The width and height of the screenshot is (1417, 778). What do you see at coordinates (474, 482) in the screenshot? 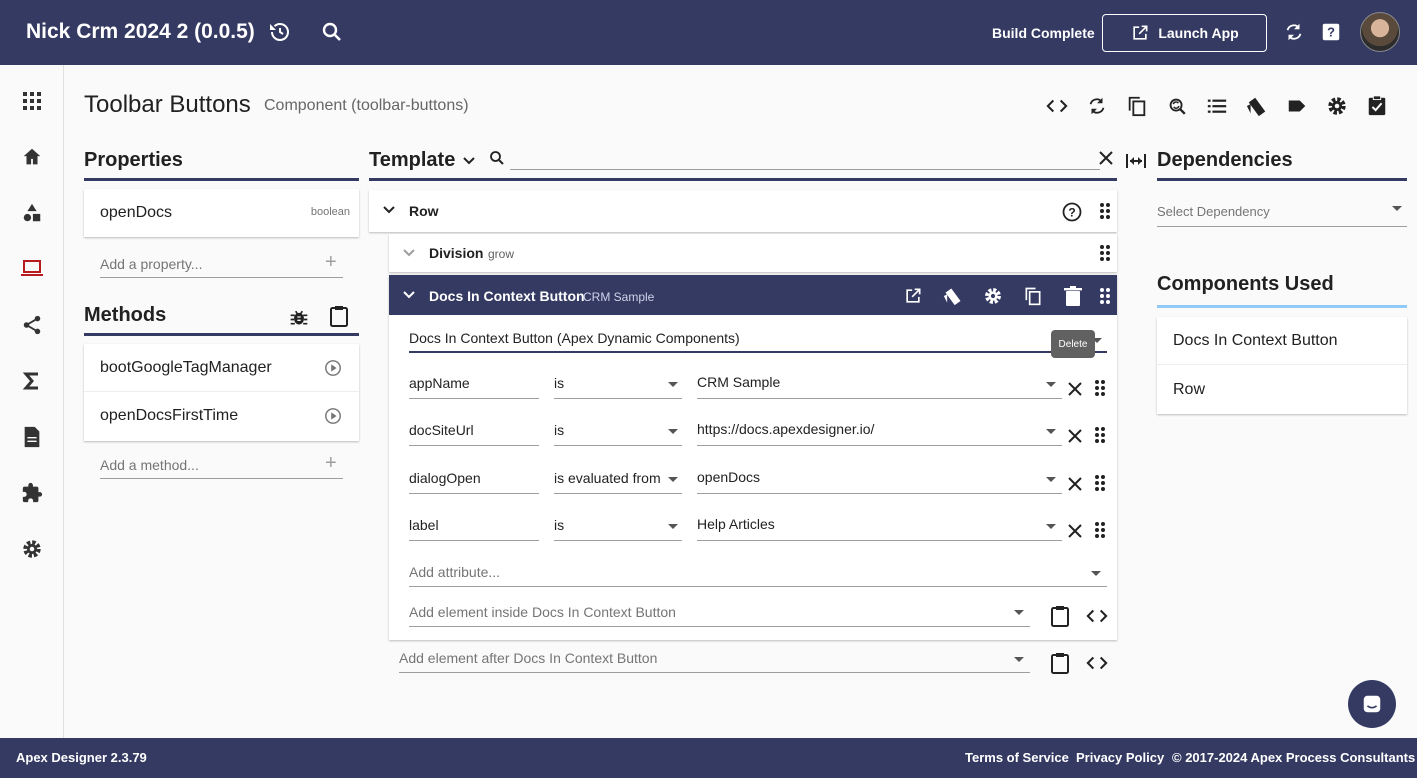
I see `attribute-name-input: dialogOpen` at bounding box center [474, 482].